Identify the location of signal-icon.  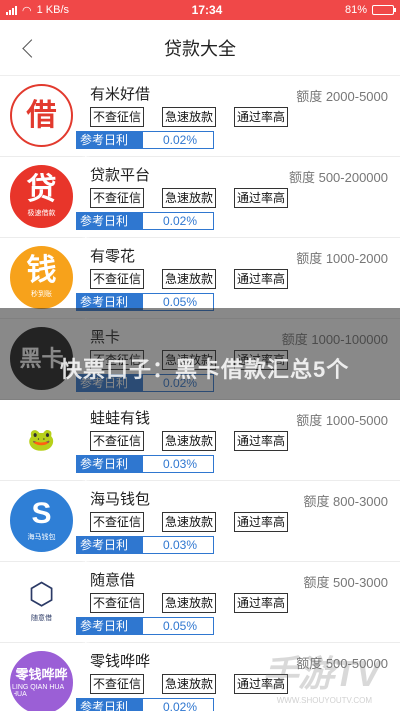
(11, 10).